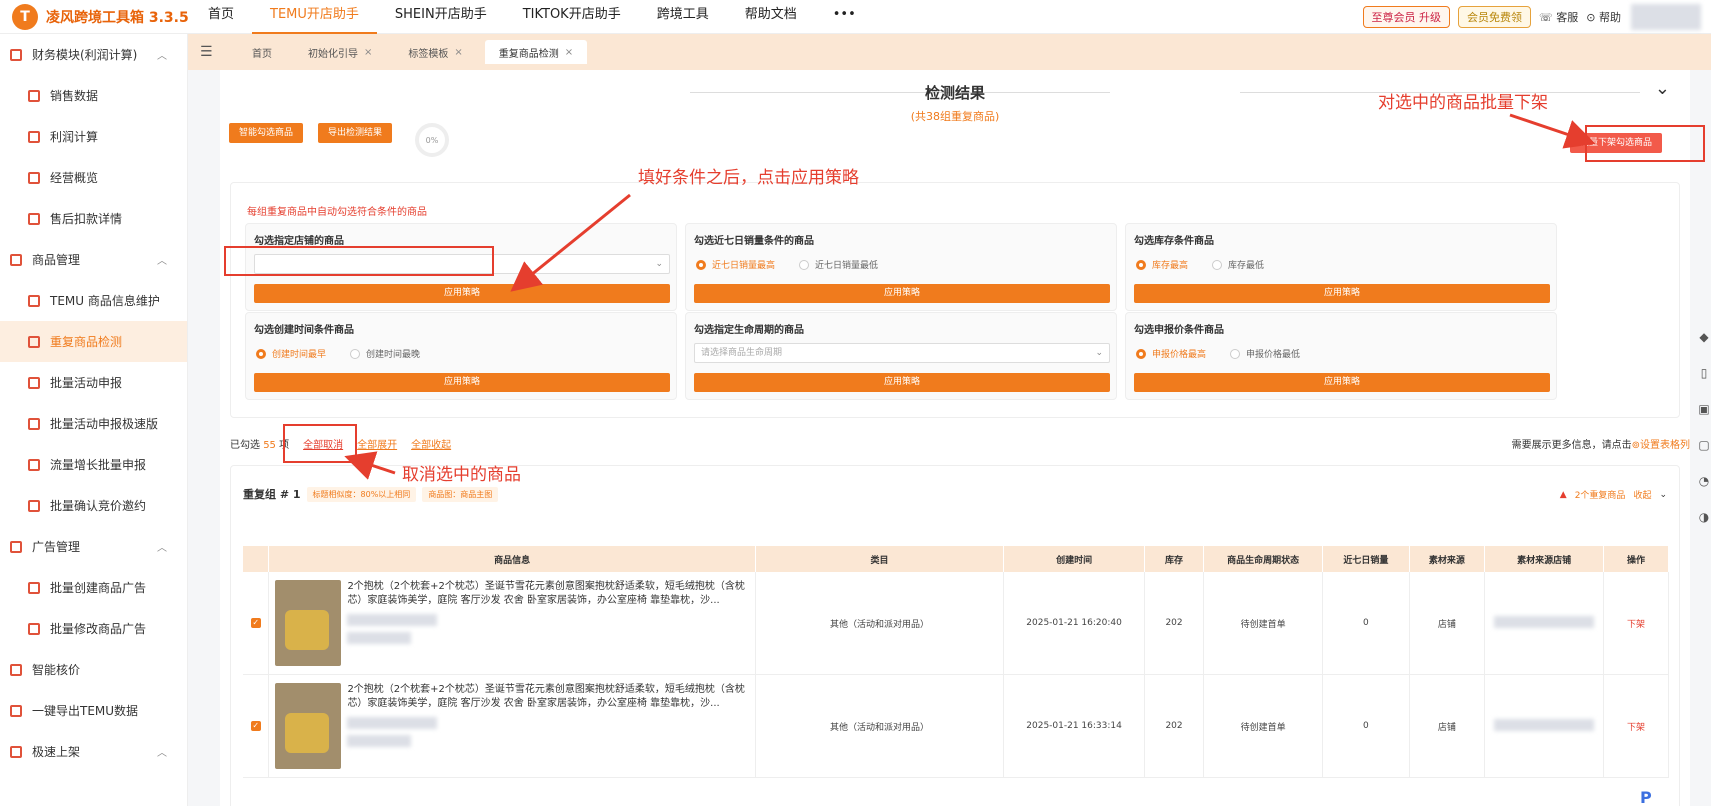  I want to click on sidebar-item-14: 批量修改商品广告, so click(93, 628).